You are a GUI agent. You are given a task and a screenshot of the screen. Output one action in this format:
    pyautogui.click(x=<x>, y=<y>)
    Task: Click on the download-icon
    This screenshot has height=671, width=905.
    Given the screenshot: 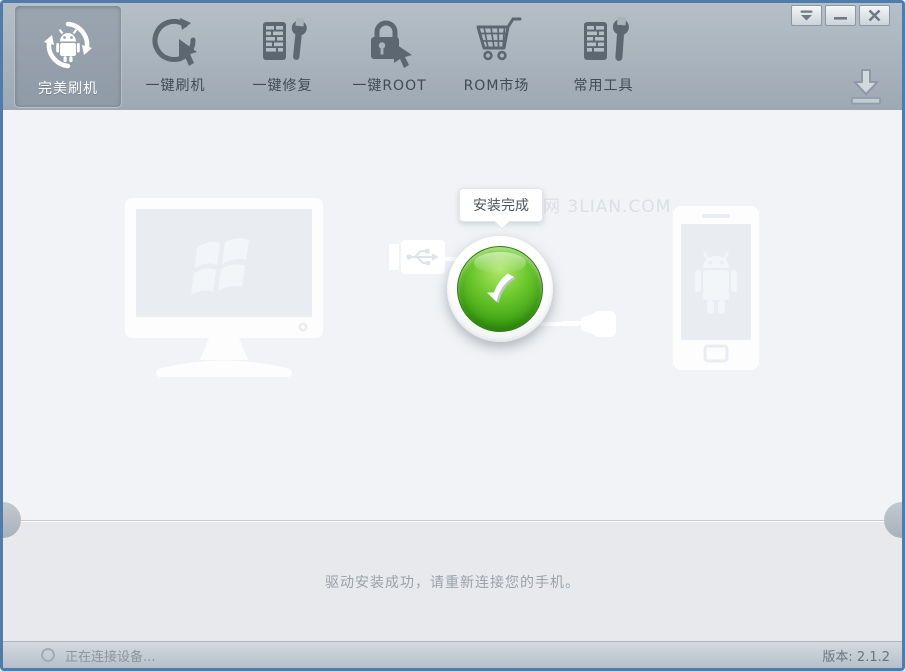 What is the action you would take?
    pyautogui.click(x=866, y=87)
    